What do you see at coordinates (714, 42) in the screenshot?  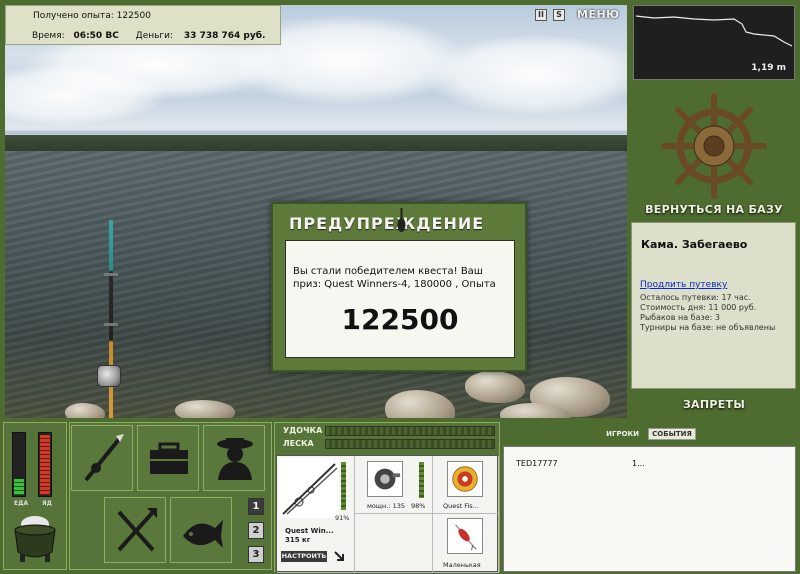 I see `depth-chart: 1,19 m` at bounding box center [714, 42].